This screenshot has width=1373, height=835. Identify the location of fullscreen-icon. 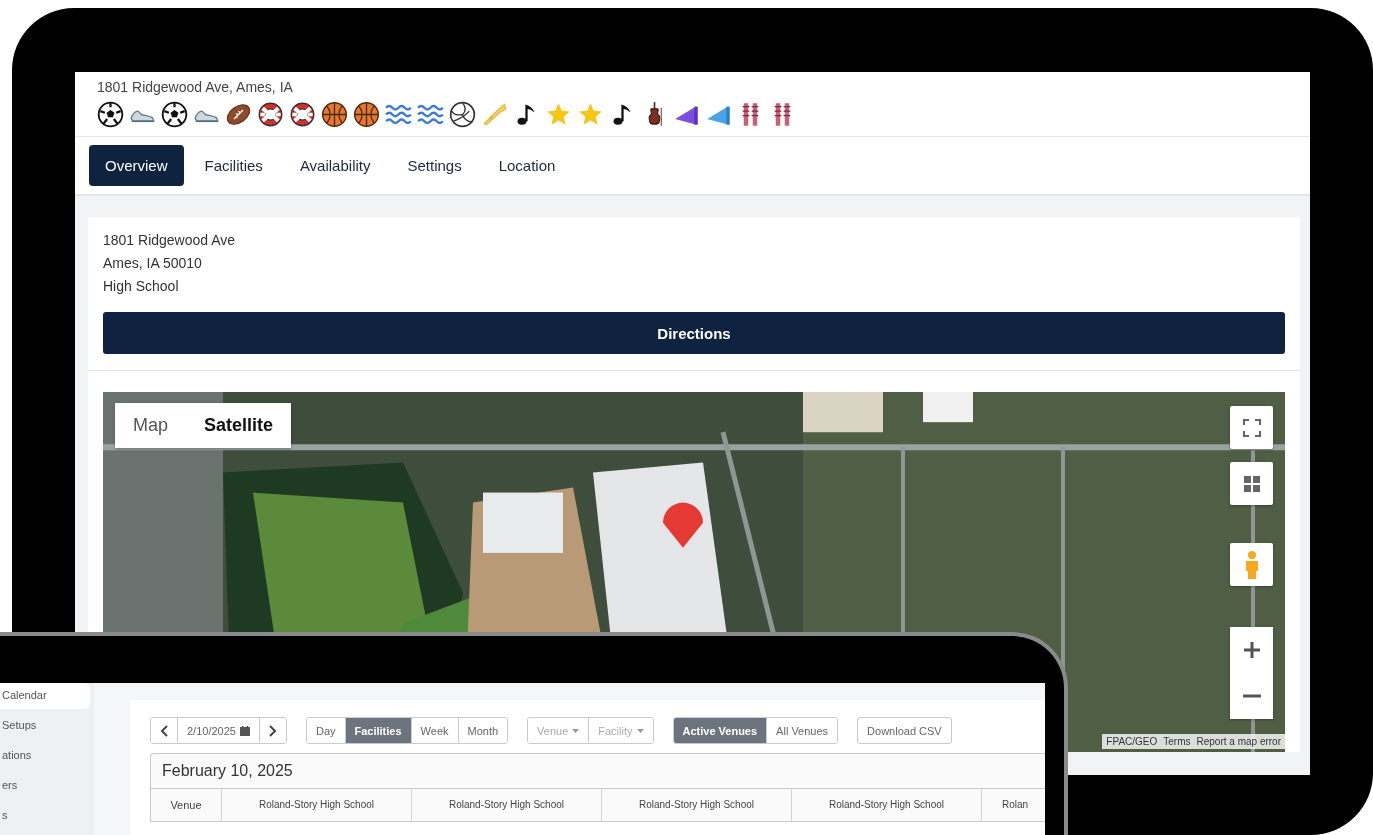
(1251, 427).